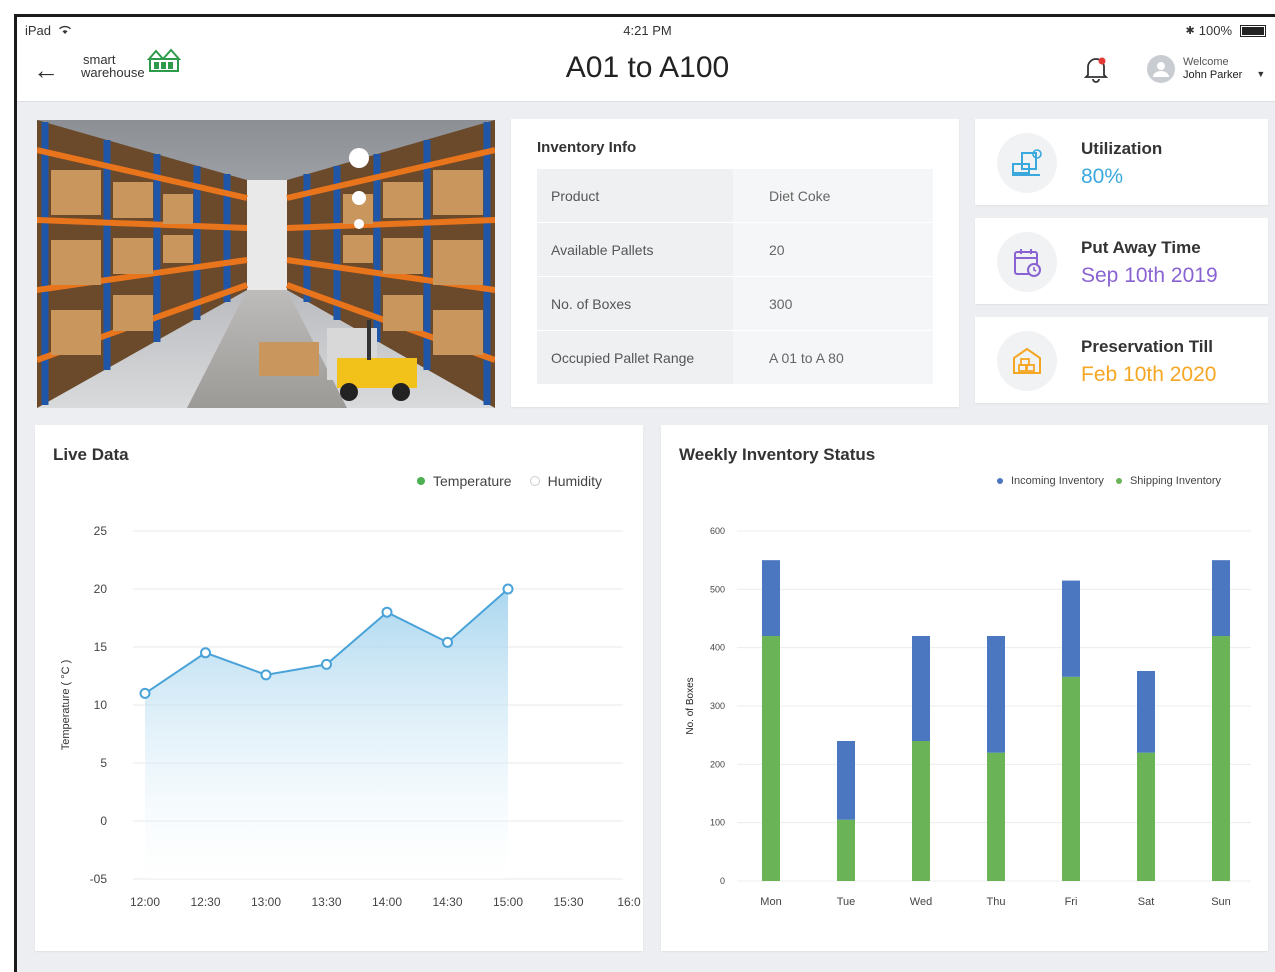 This screenshot has height=972, width=1275. What do you see at coordinates (1149, 275) in the screenshot?
I see `put-away-time-value: Sep 10th 2019` at bounding box center [1149, 275].